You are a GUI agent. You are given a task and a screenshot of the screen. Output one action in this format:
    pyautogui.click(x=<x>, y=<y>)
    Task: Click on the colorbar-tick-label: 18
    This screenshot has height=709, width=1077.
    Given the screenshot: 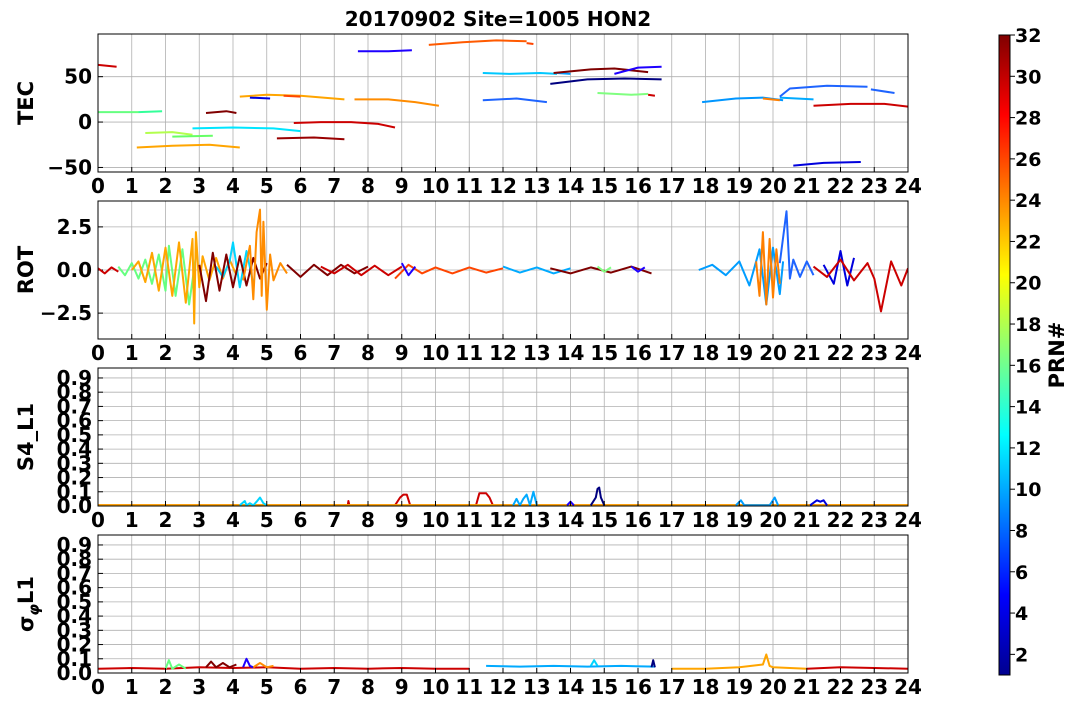 What is the action you would take?
    pyautogui.click(x=1028, y=325)
    